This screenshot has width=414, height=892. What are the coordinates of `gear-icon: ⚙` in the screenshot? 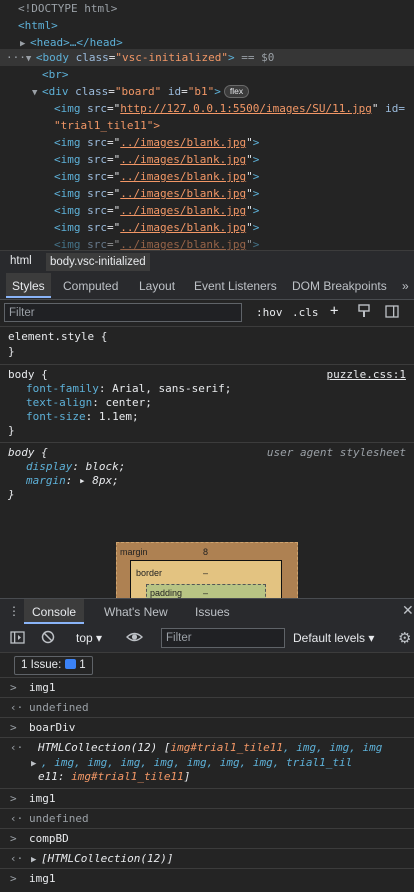 It's located at (404, 638).